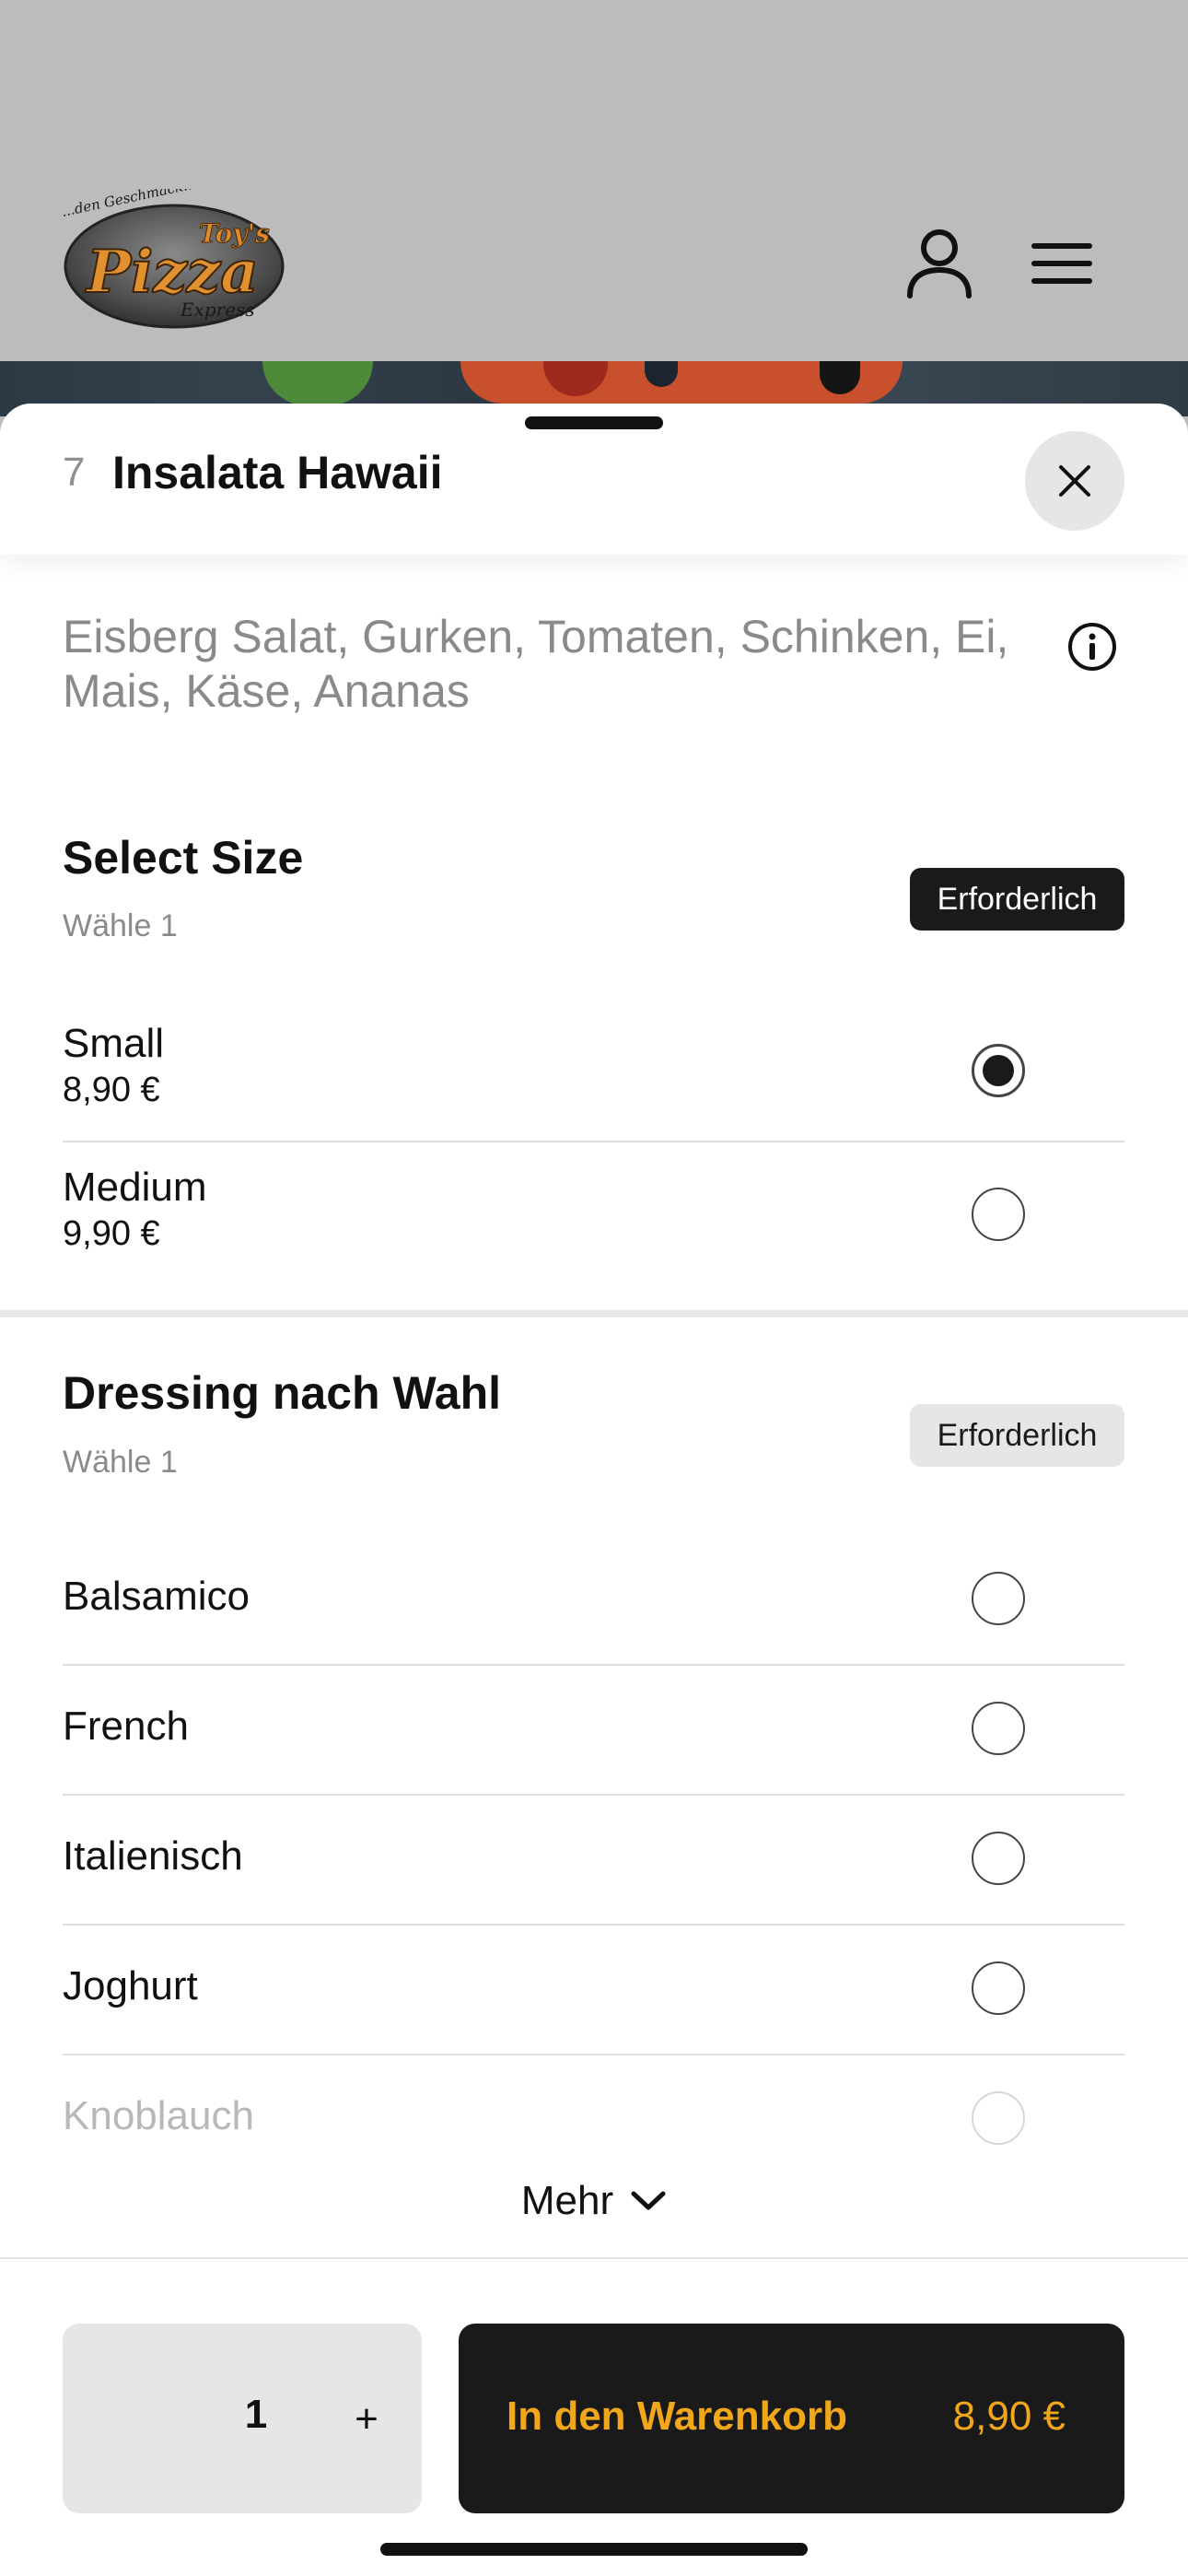 The height and width of the screenshot is (2576, 1188). I want to click on option-name: Balsamico, so click(156, 1596).